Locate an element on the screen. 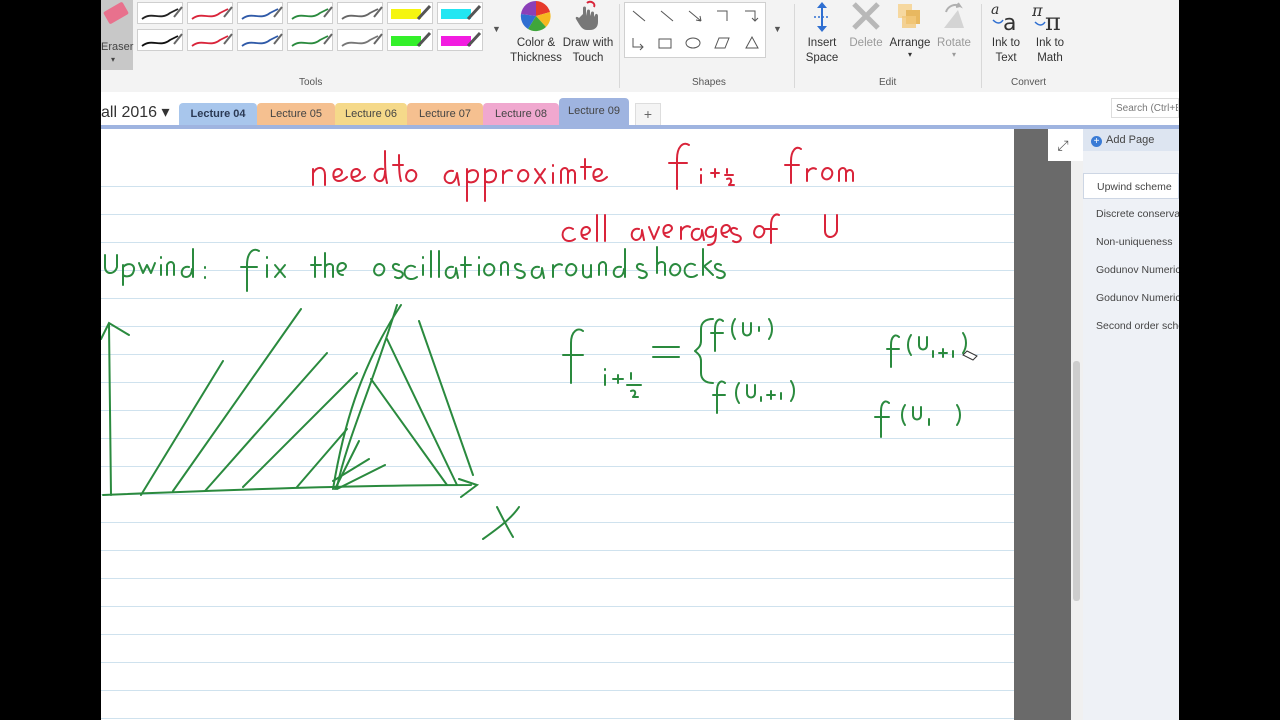 Image resolution: width=1280 pixels, height=720 pixels. add-section-button: + is located at coordinates (648, 114).